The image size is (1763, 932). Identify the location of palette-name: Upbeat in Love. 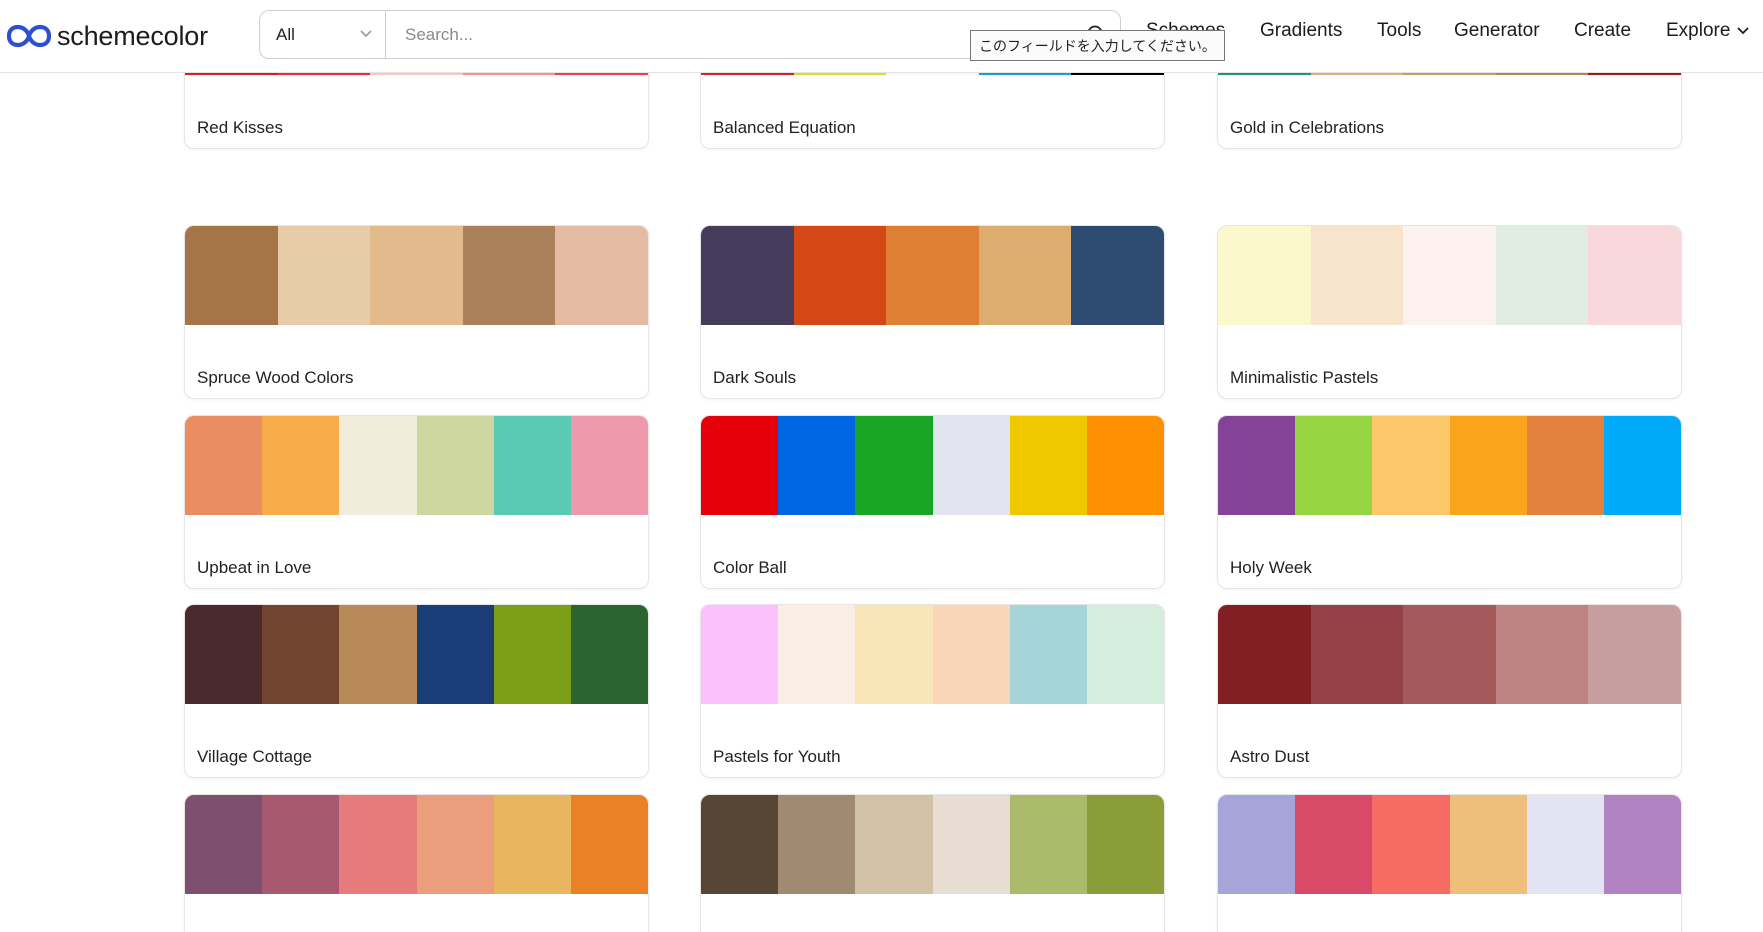
(254, 567).